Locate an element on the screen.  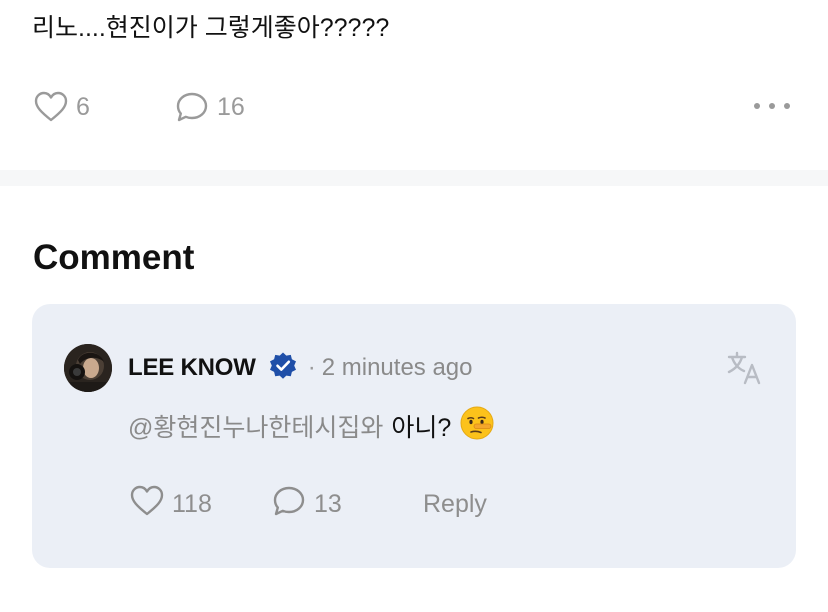
comment-reply-count: 13 is located at coordinates (328, 503).